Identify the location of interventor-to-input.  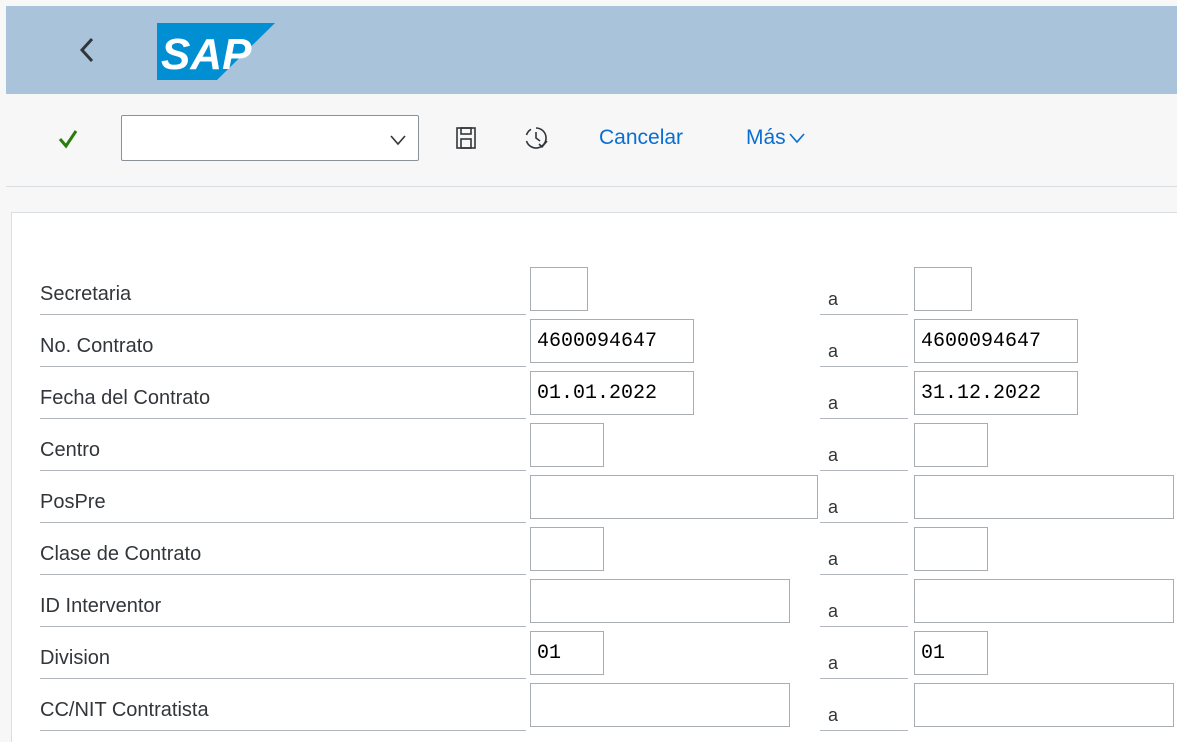
(1044, 601).